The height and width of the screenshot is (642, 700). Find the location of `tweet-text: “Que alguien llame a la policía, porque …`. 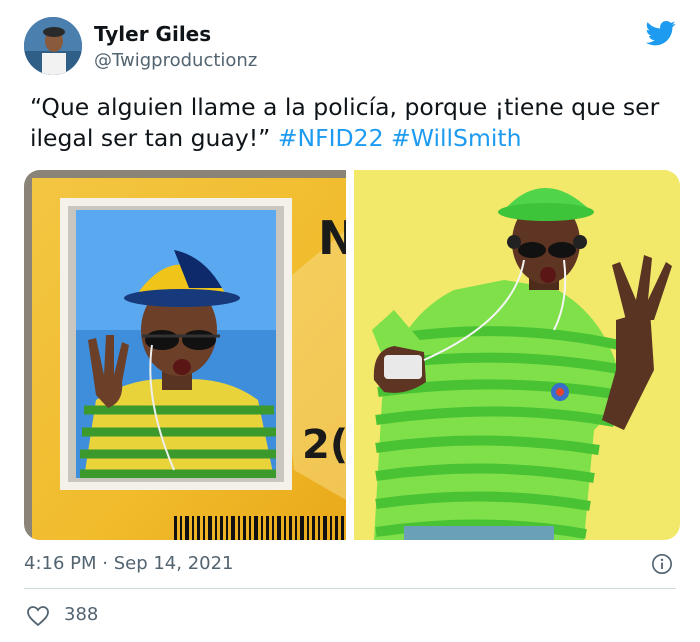

tweet-text: “Que alguien llame a la policía, porque … is located at coordinates (350, 123).